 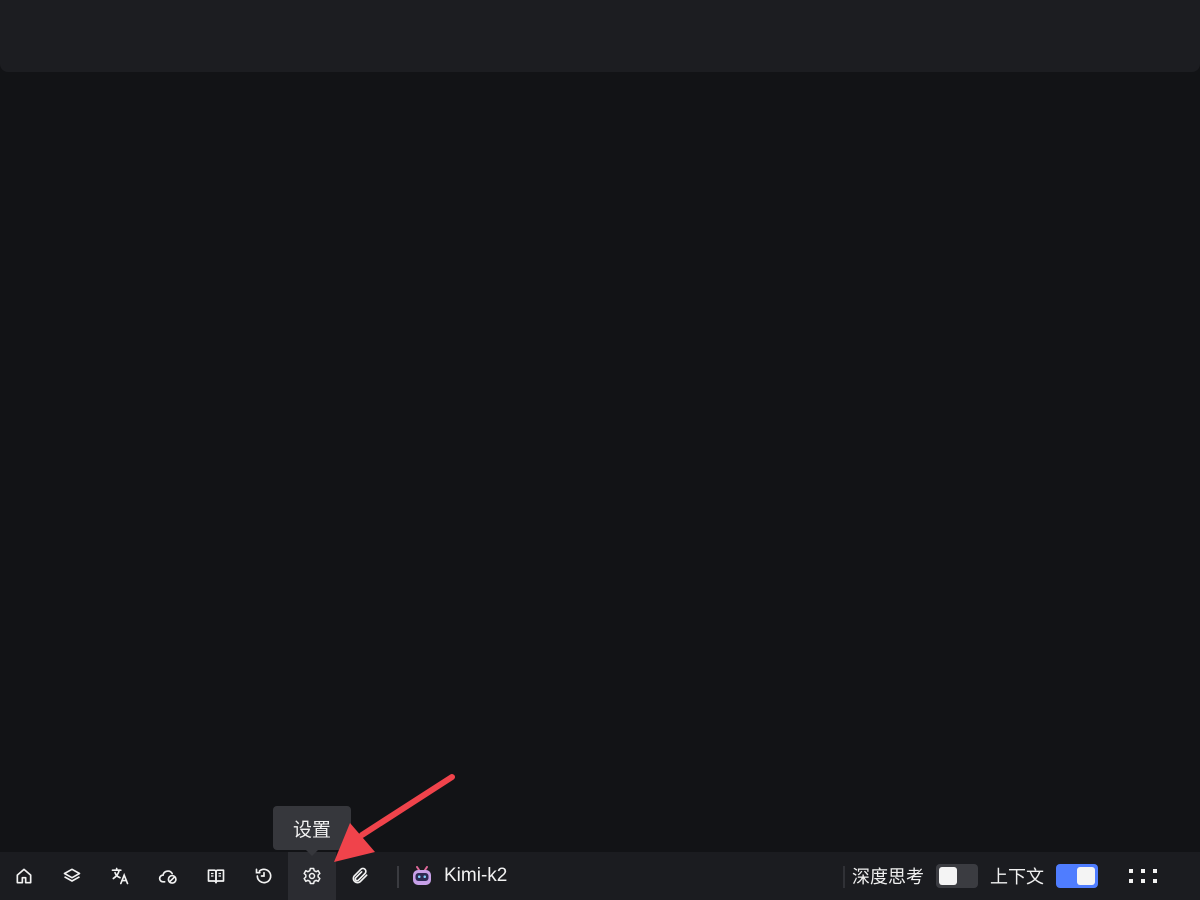 I want to click on cloud-off-icon, so click(x=167, y=877).